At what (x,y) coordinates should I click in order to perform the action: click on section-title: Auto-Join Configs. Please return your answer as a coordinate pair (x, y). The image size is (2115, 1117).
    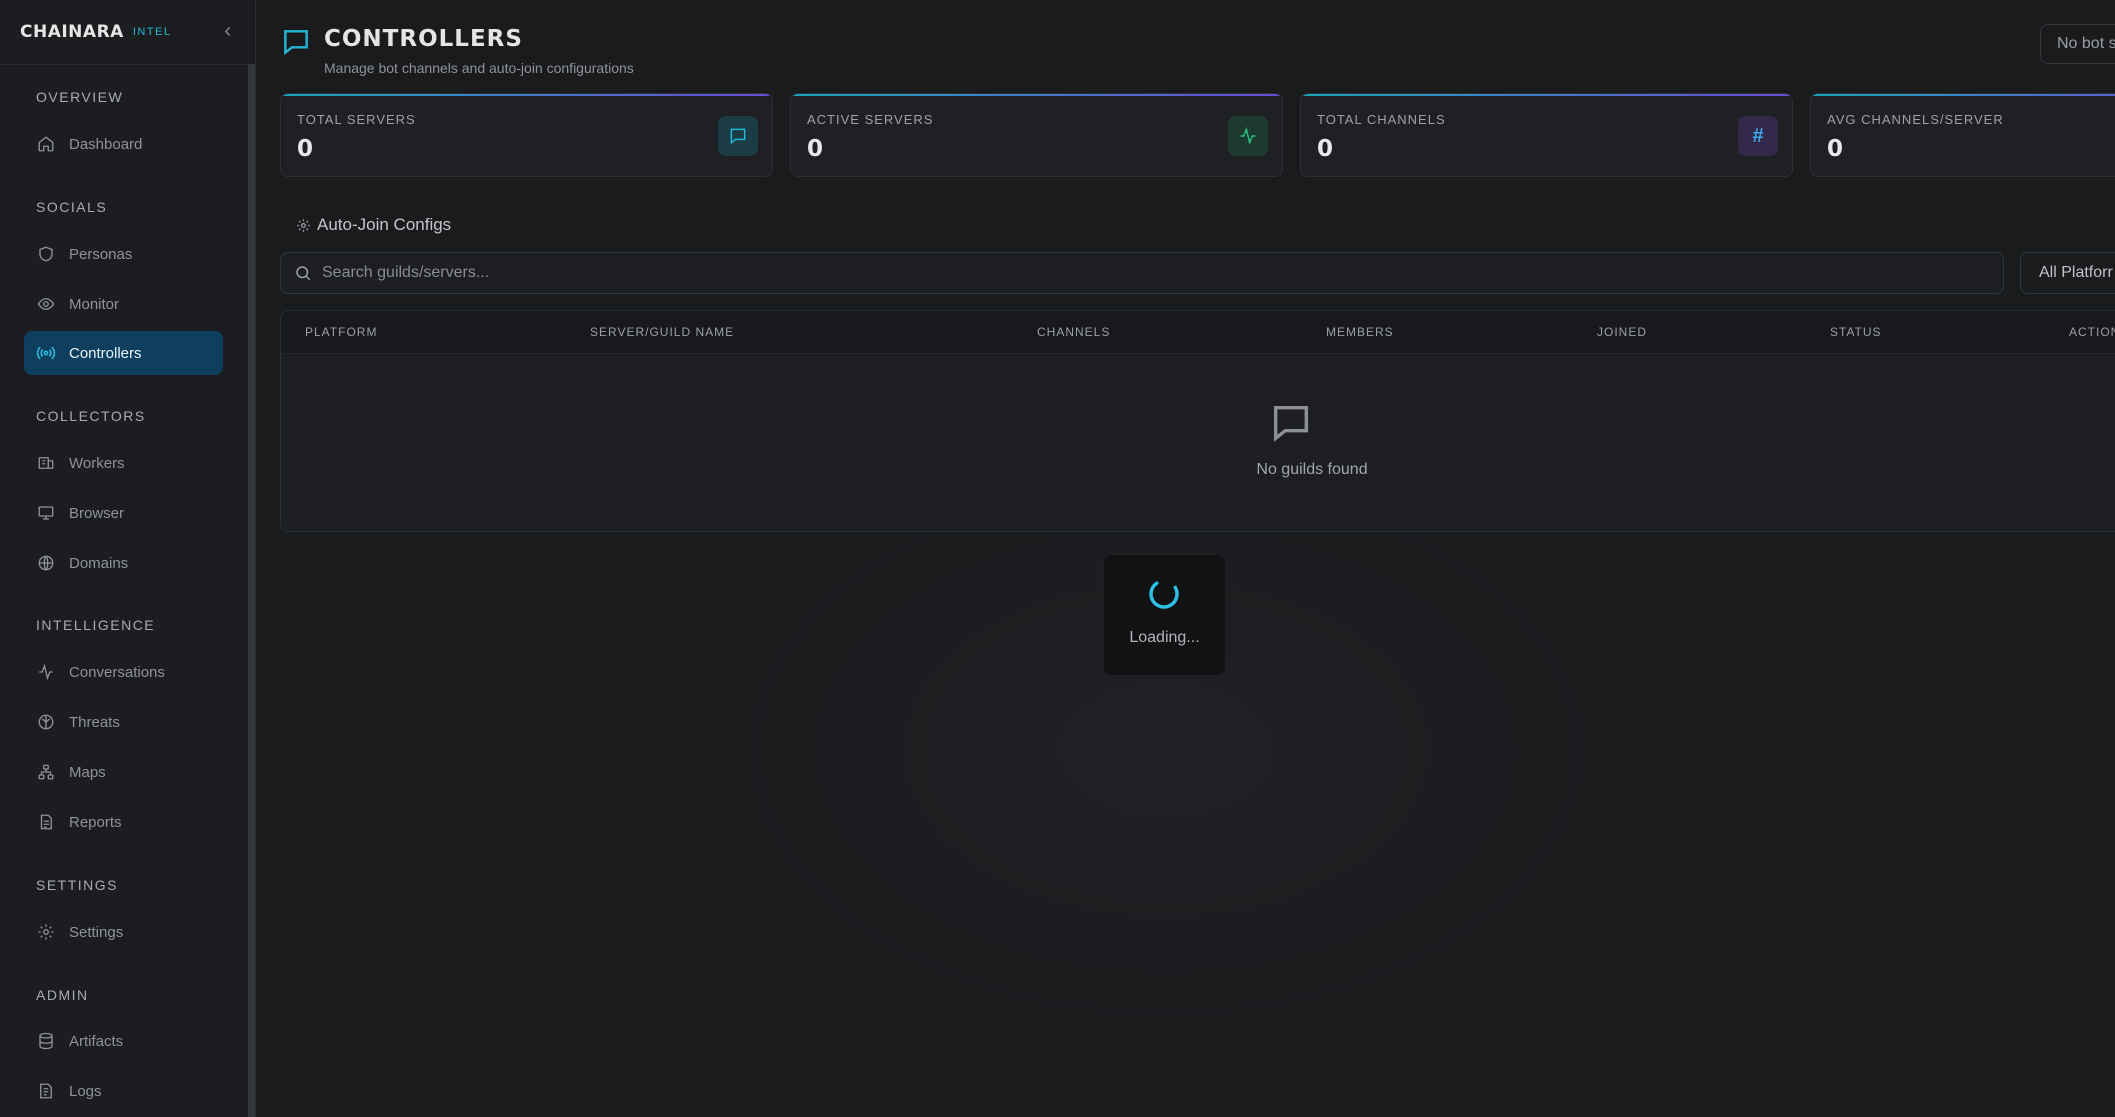
    Looking at the image, I should click on (373, 225).